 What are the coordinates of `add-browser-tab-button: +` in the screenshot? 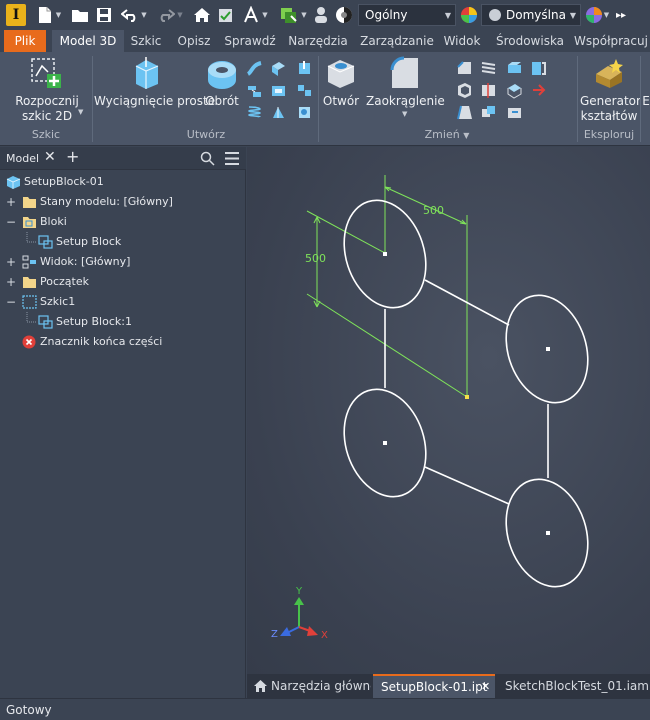 It's located at (72, 156).